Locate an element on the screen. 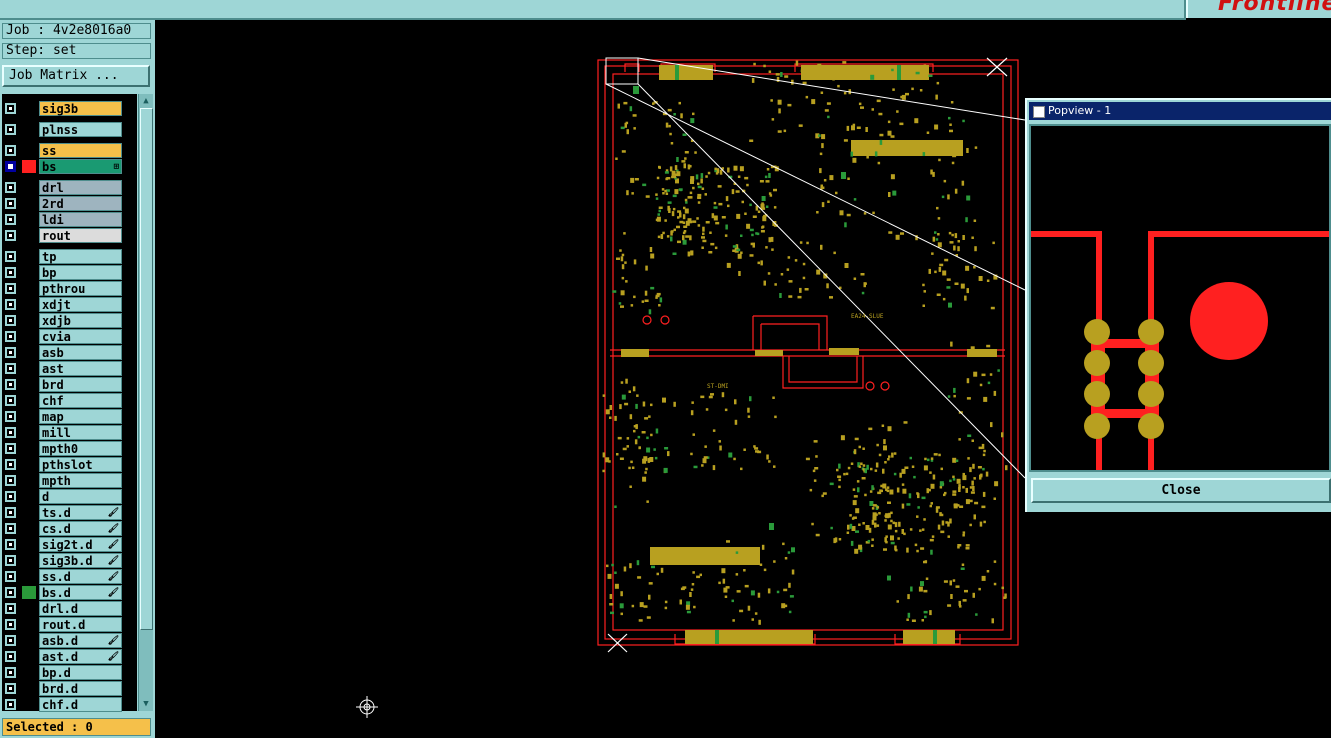 The image size is (1331, 738). layer-name: pthrou is located at coordinates (80, 288).